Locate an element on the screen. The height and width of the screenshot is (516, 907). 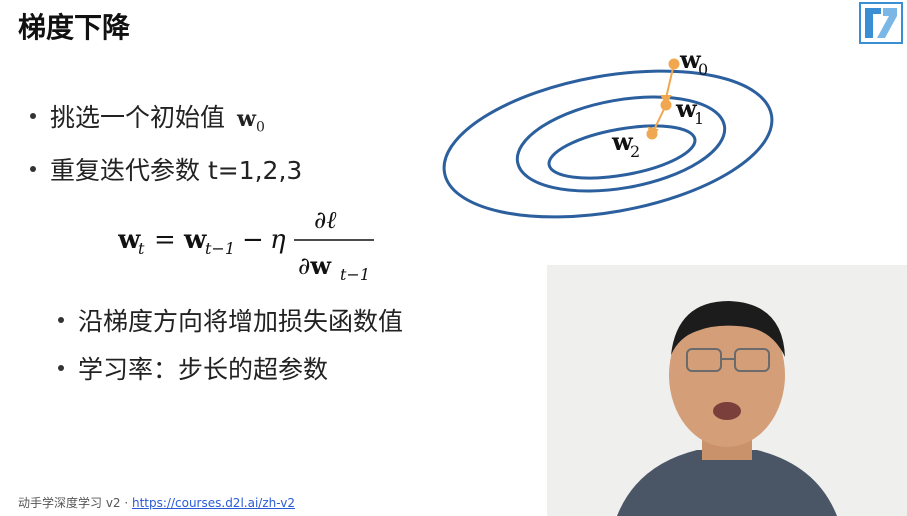
formula-denominator-sub: t−1 is located at coordinates (355, 274).